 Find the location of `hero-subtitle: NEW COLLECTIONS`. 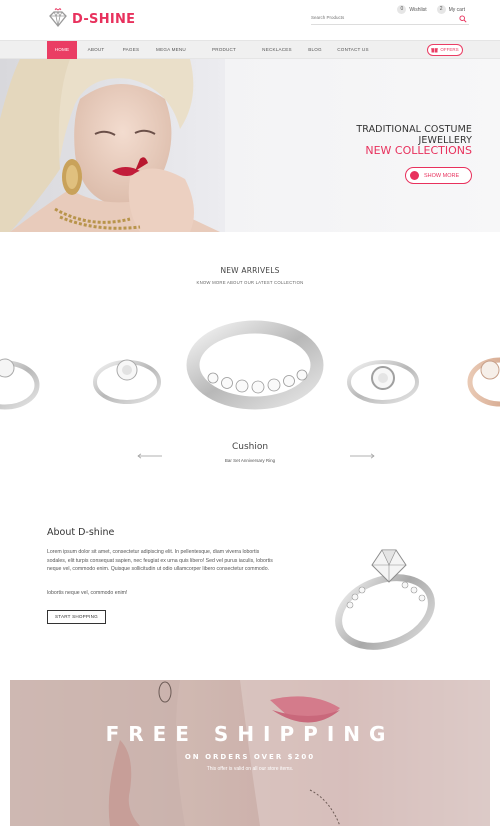

hero-subtitle: NEW COLLECTIONS is located at coordinates (418, 150).